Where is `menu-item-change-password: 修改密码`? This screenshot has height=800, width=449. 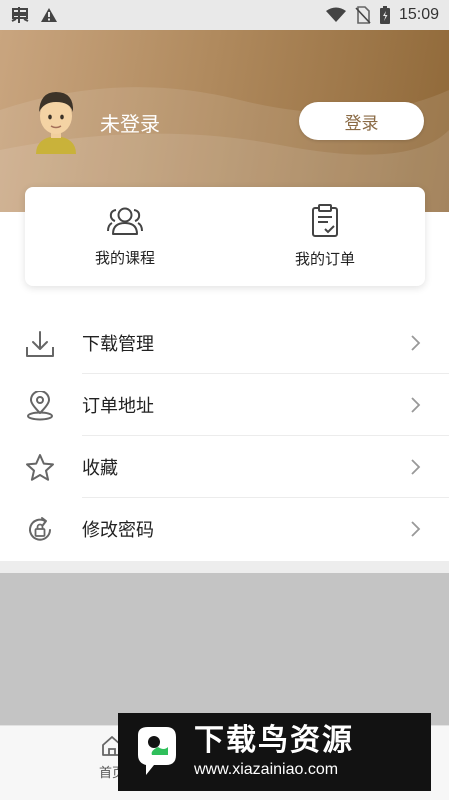 menu-item-change-password: 修改密码 is located at coordinates (224, 529).